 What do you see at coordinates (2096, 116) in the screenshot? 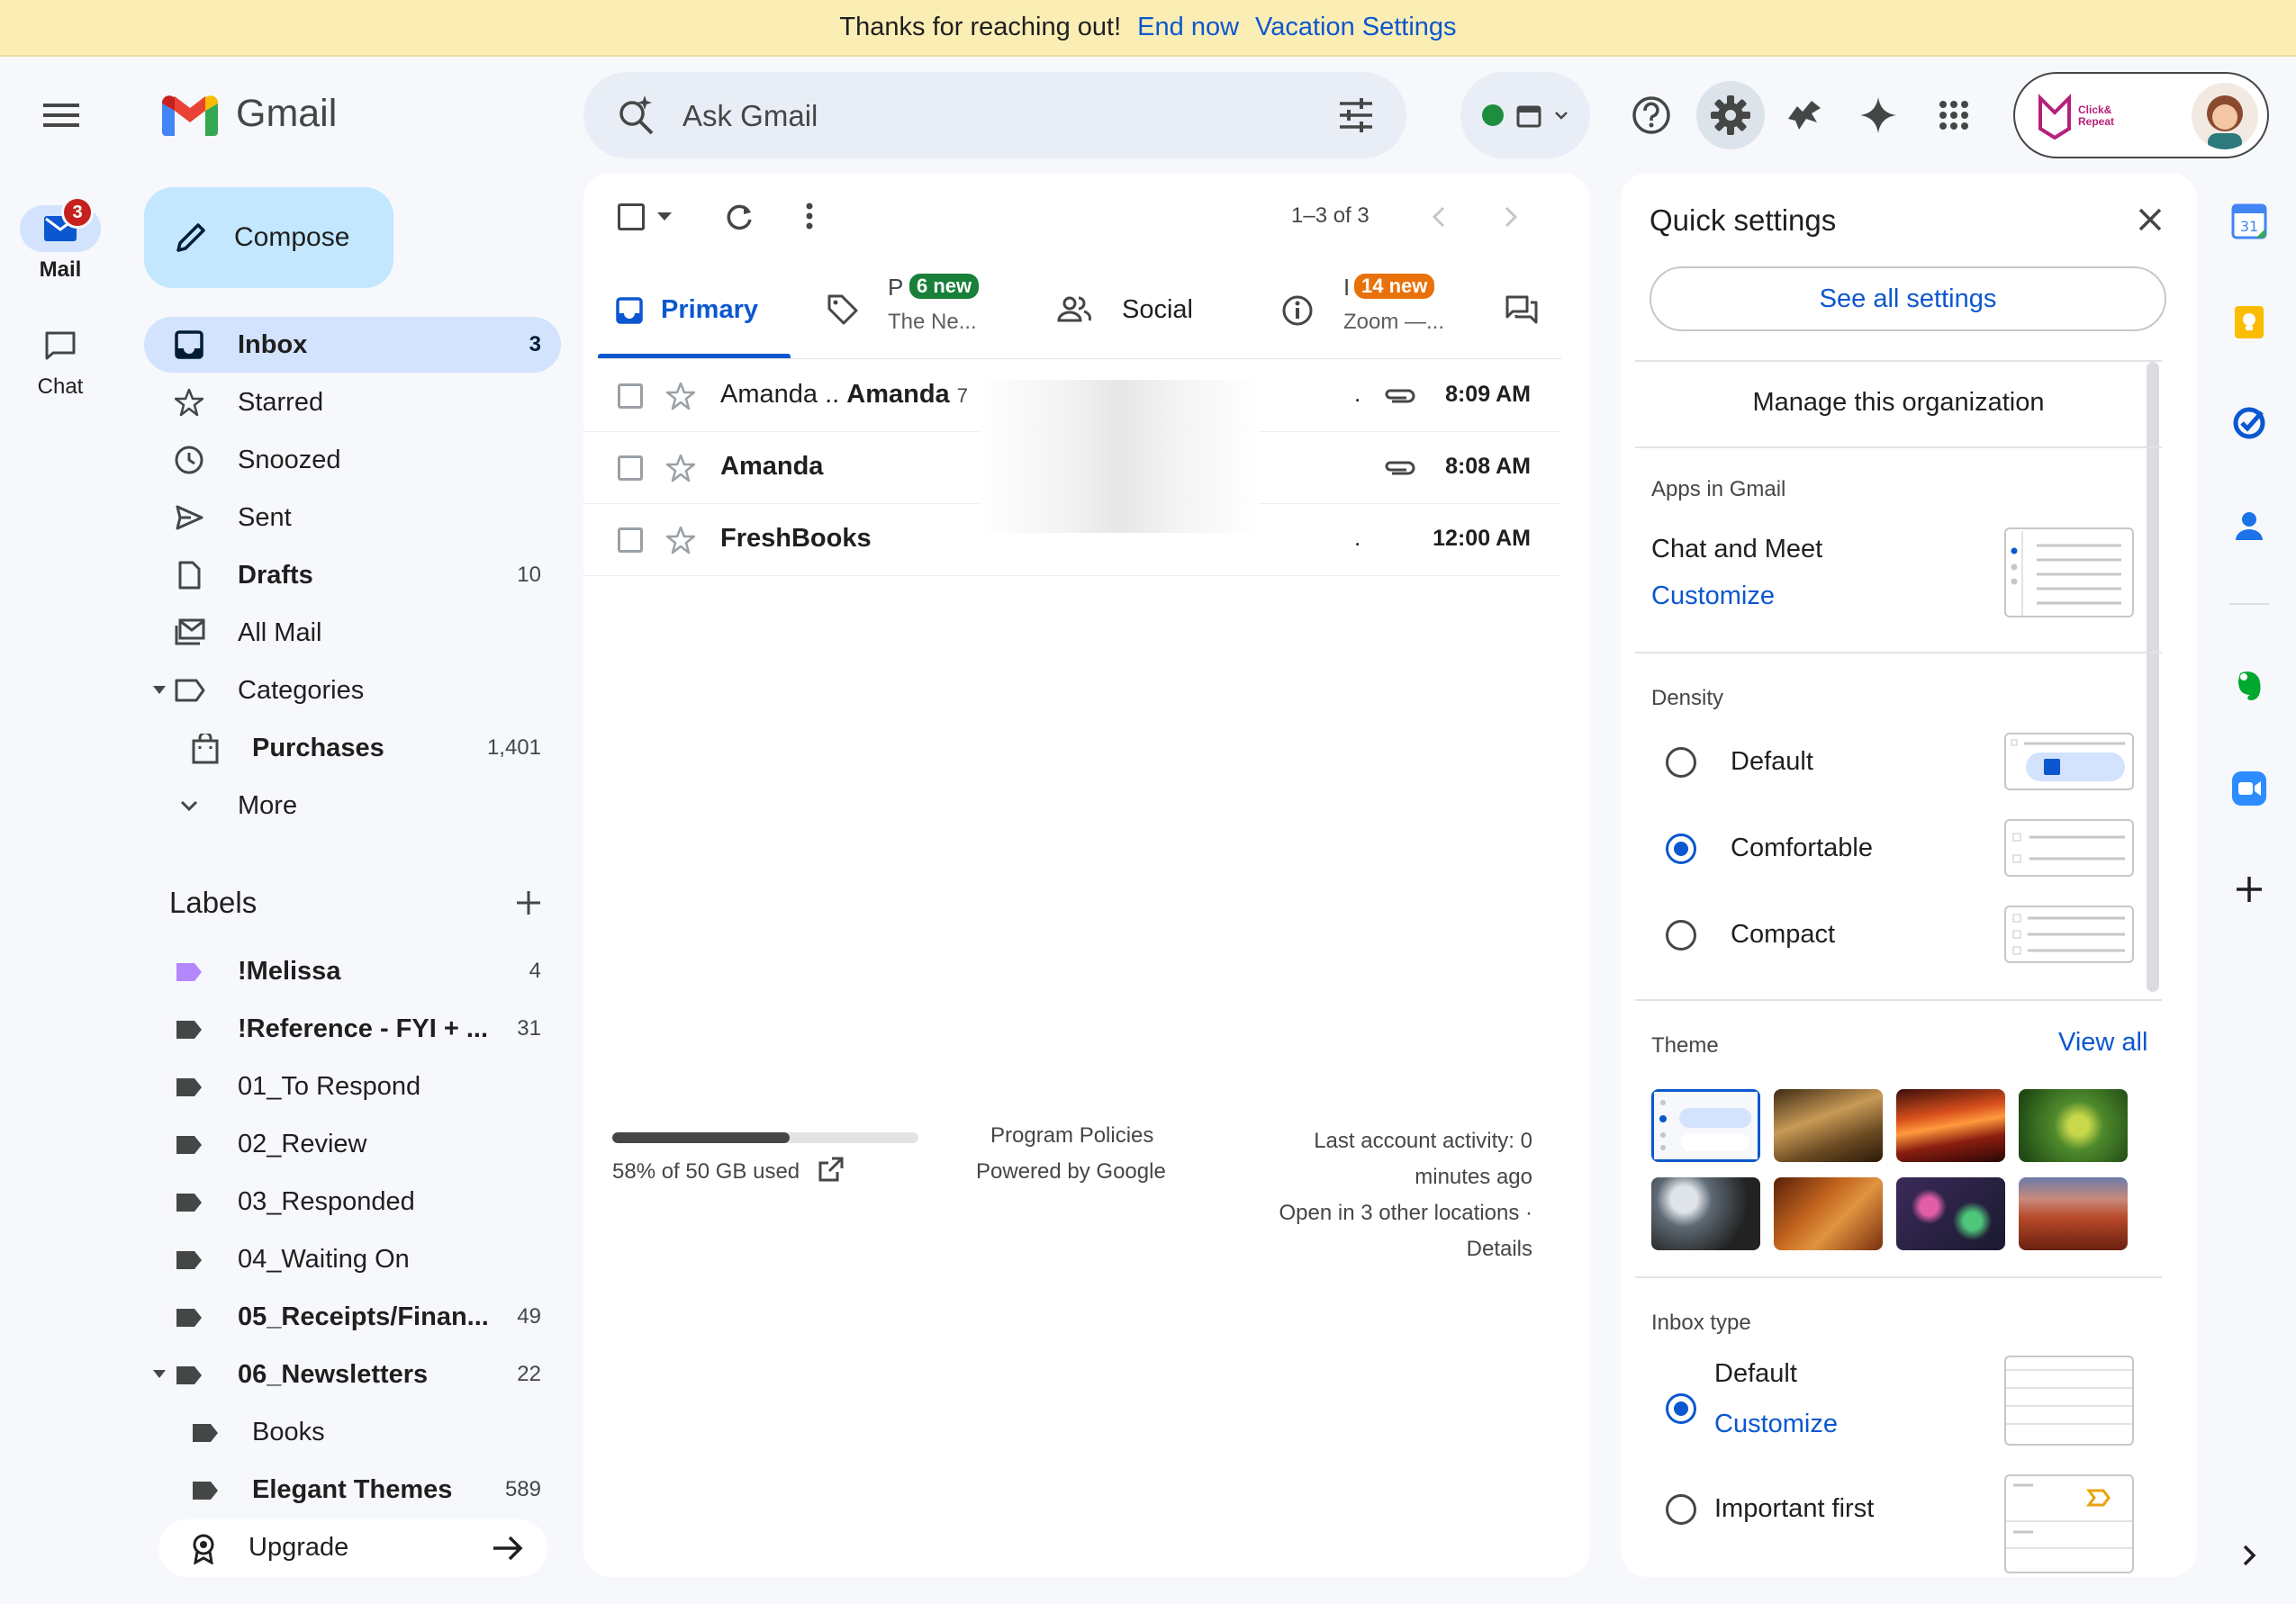
I see `organization-logo-text: Click& Repeat` at bounding box center [2096, 116].